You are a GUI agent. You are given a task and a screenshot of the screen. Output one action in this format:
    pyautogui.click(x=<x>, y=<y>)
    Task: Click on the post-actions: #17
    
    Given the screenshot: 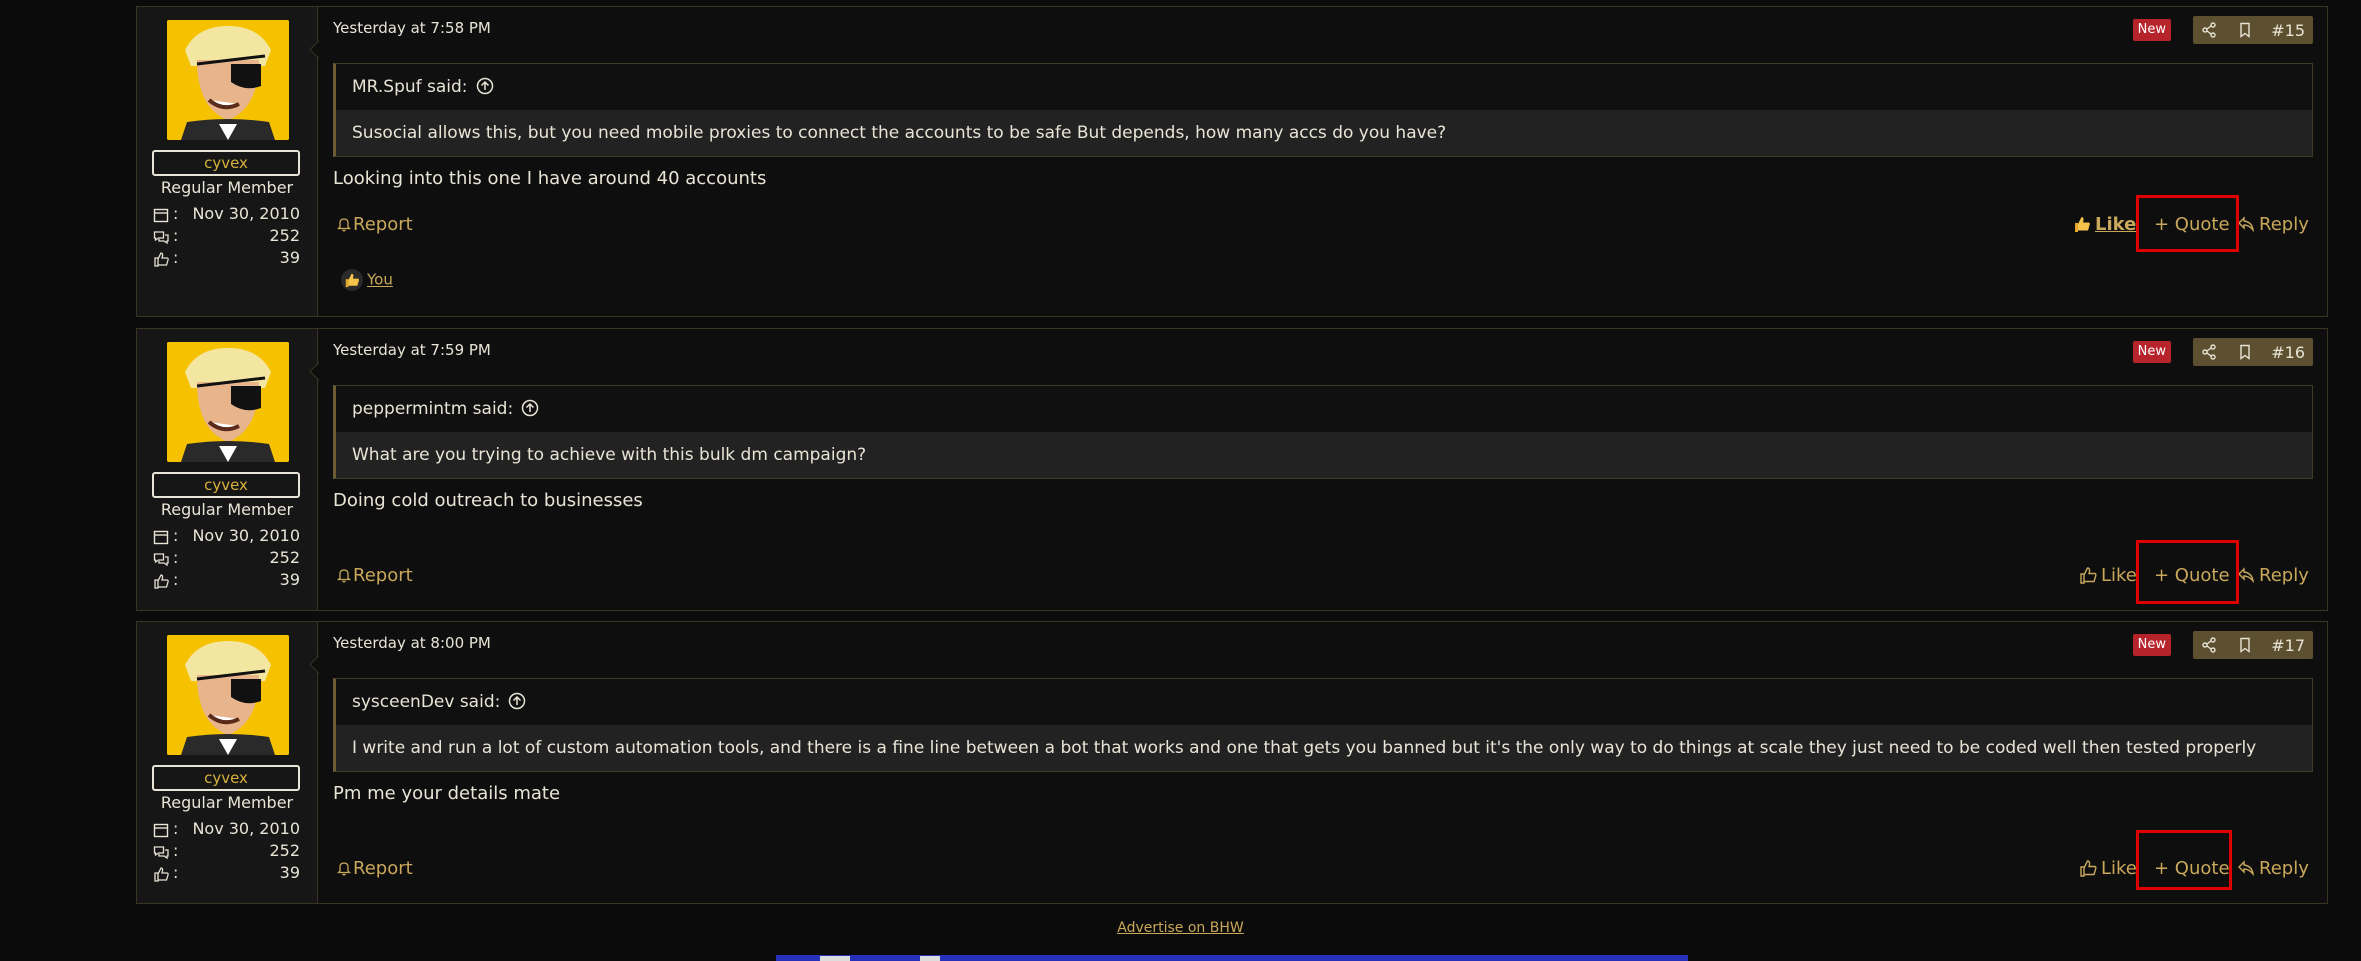 What is the action you would take?
    pyautogui.click(x=2253, y=645)
    